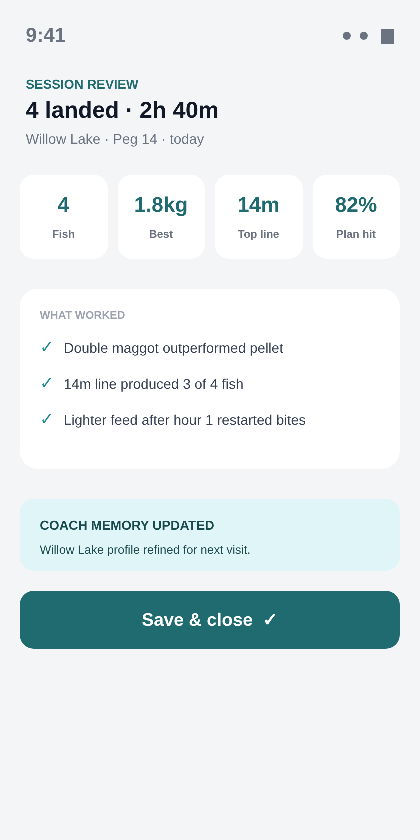 This screenshot has height=840, width=420. I want to click on stat-label: Plan hit, so click(356, 235).